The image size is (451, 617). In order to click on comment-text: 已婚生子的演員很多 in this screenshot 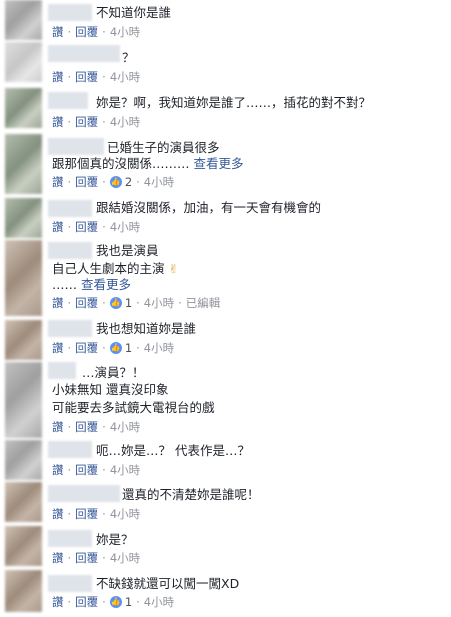, I will do `click(163, 147)`.